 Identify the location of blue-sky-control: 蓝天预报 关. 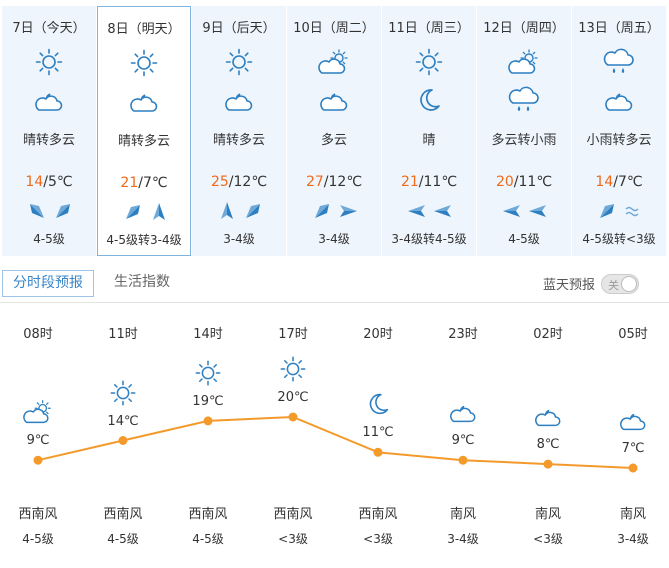
(591, 283).